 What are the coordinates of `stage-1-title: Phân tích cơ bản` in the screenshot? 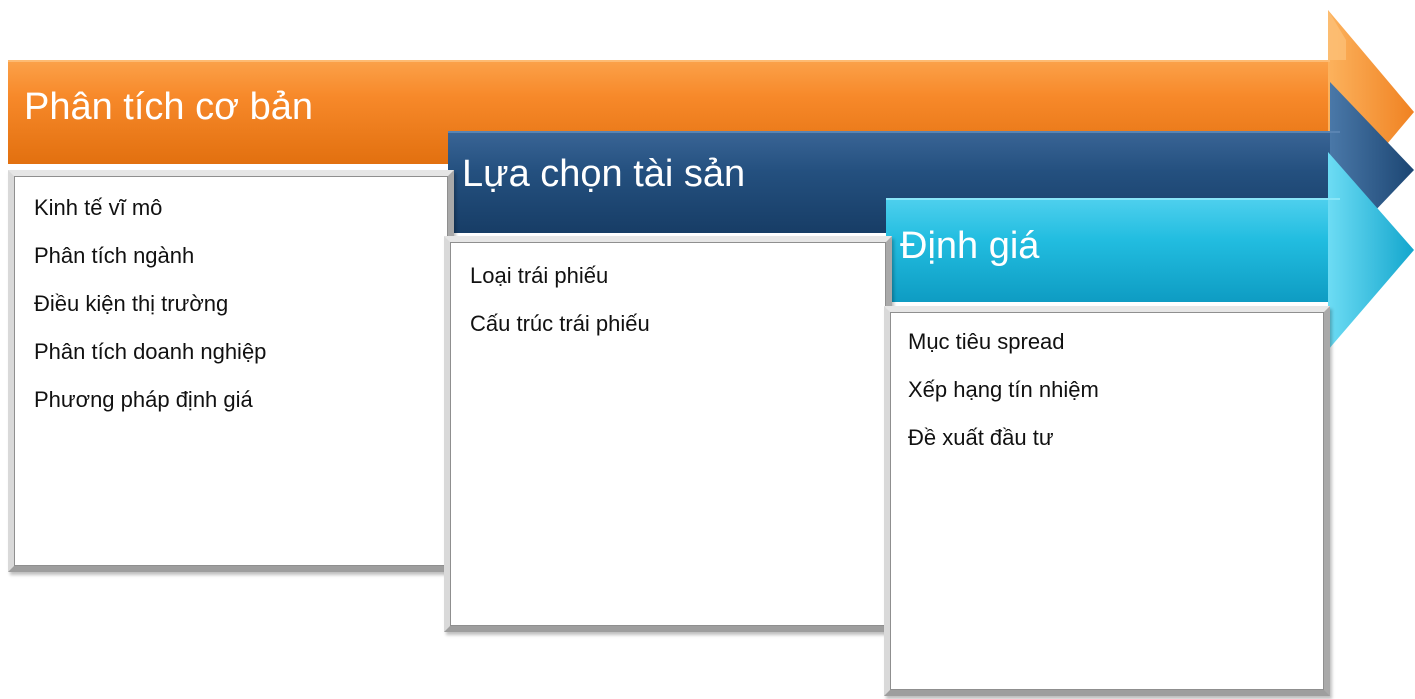 It's located at (168, 107).